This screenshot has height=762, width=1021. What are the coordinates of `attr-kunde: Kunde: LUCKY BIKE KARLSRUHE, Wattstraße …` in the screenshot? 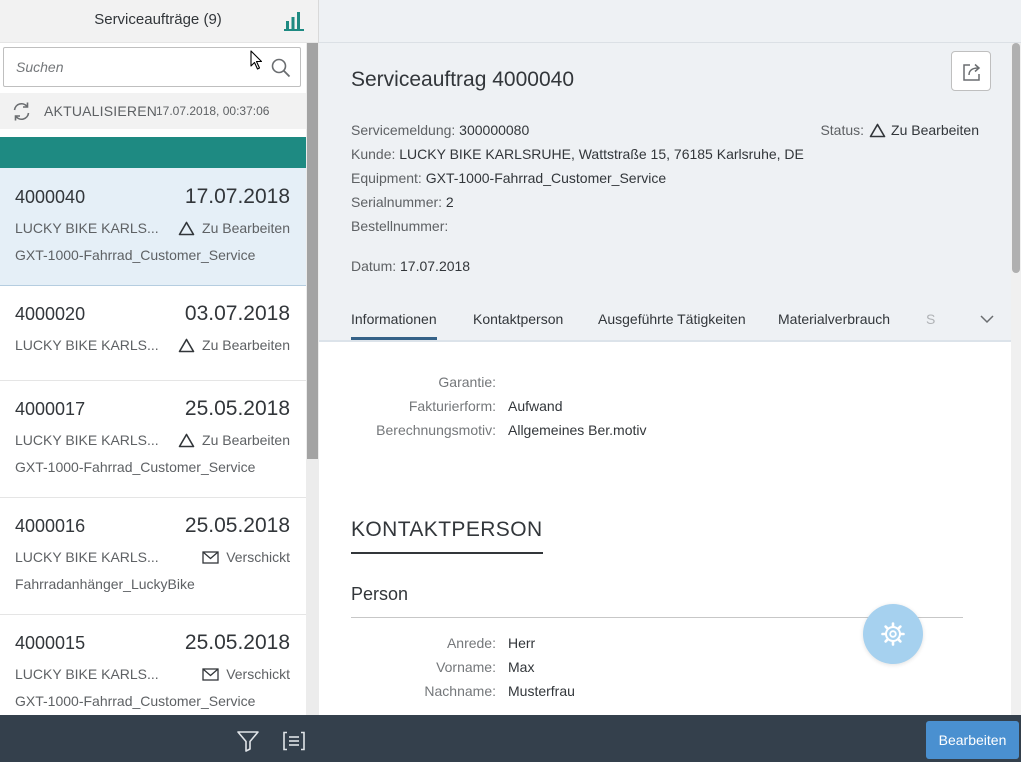 It's located at (577, 154).